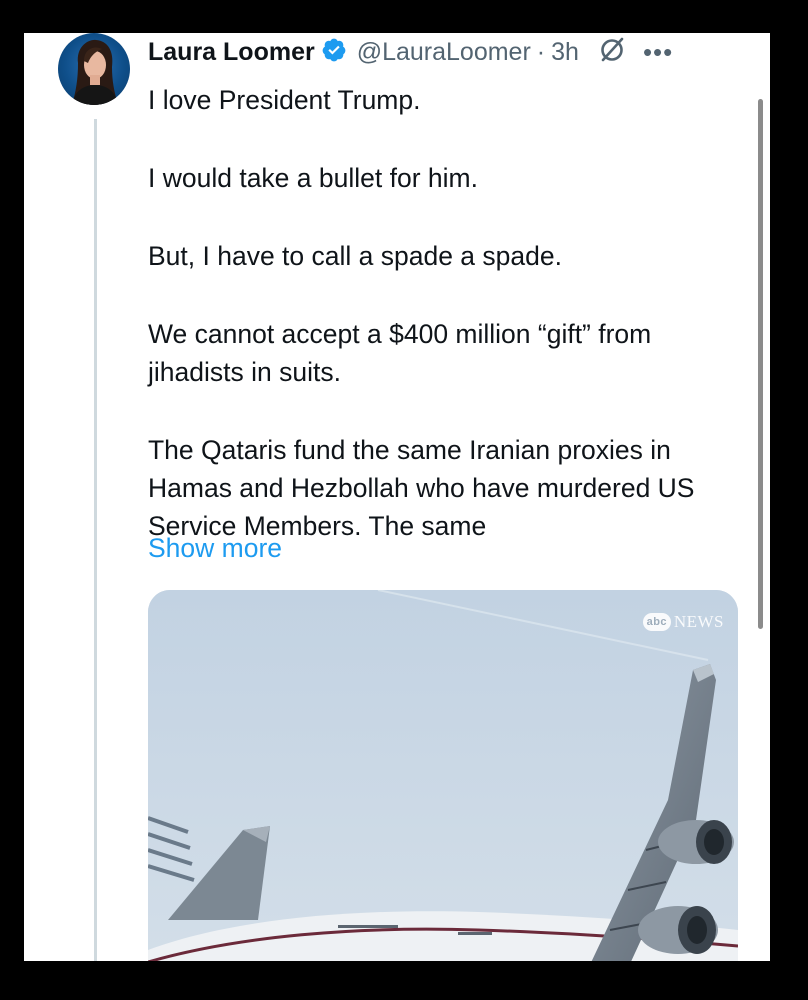 The height and width of the screenshot is (1000, 808). Describe the element at coordinates (444, 52) in the screenshot. I see `author-handle: @LauraLoomer` at that location.